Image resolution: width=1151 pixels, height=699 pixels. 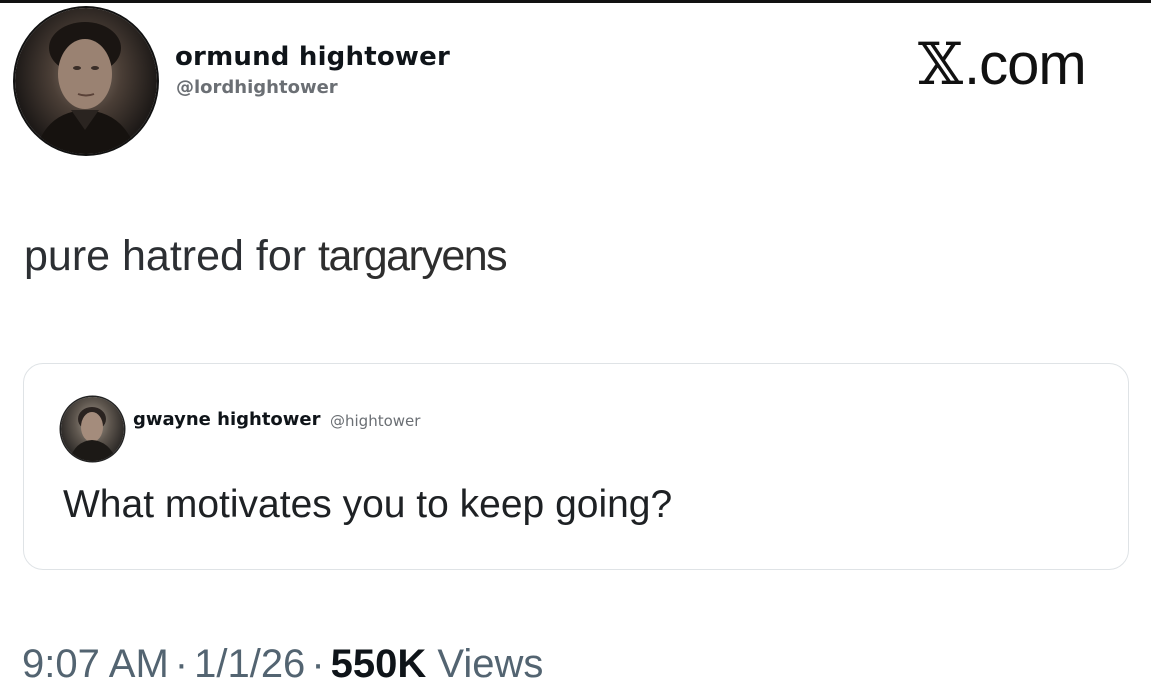 I want to click on quoted-author-name: gwayne hightower, so click(x=227, y=419).